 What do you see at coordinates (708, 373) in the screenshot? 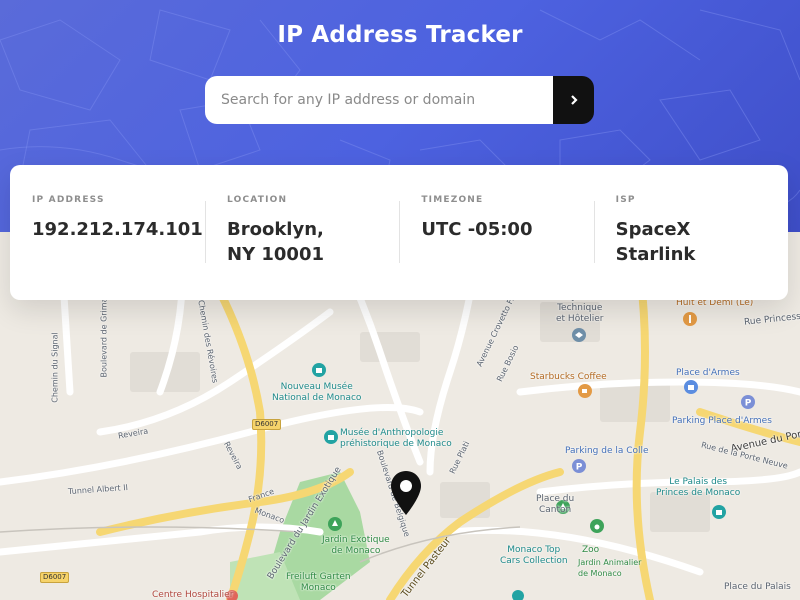
I see `map-label: Place d'Armes` at bounding box center [708, 373].